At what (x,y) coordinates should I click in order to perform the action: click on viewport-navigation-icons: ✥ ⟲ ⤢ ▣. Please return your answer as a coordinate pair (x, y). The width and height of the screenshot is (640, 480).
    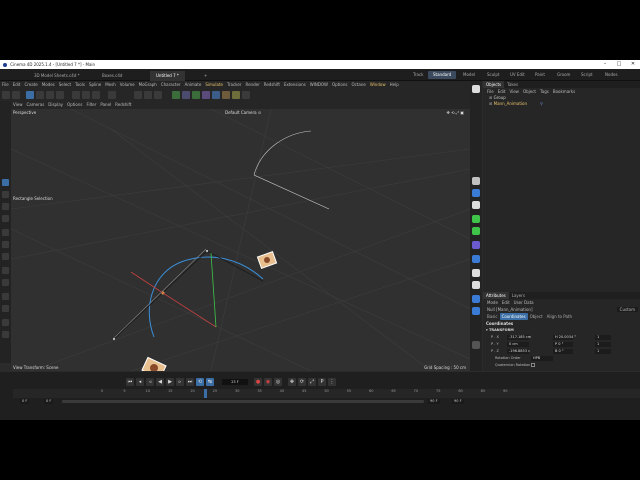
    Looking at the image, I should click on (456, 112).